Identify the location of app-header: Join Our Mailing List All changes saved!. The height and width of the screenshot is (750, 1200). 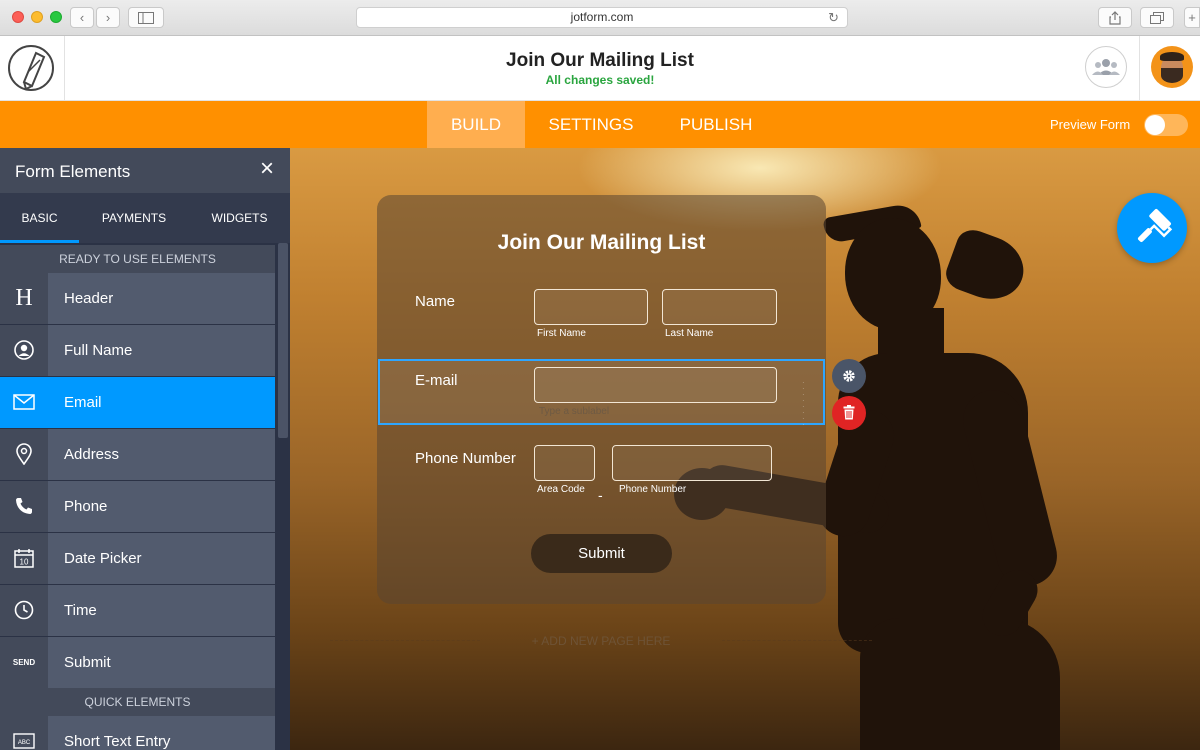
(600, 68).